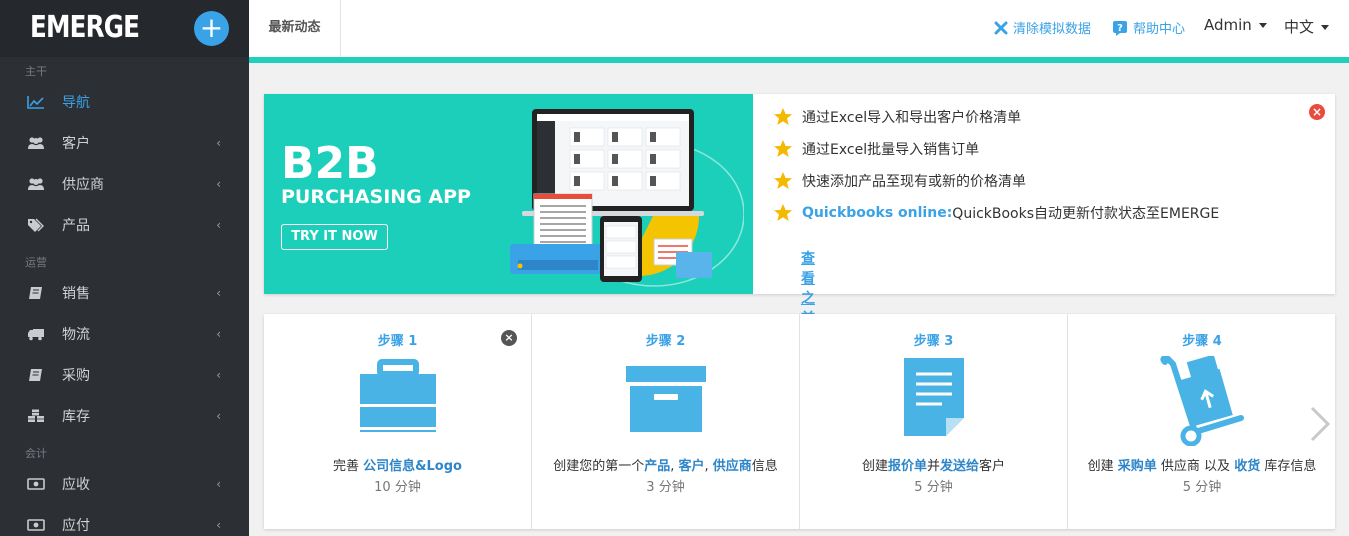 The width and height of the screenshot is (1349, 536). I want to click on step-card: 步骤 1 × 完善 公司信息&Logo 10 分钟, so click(398, 421).